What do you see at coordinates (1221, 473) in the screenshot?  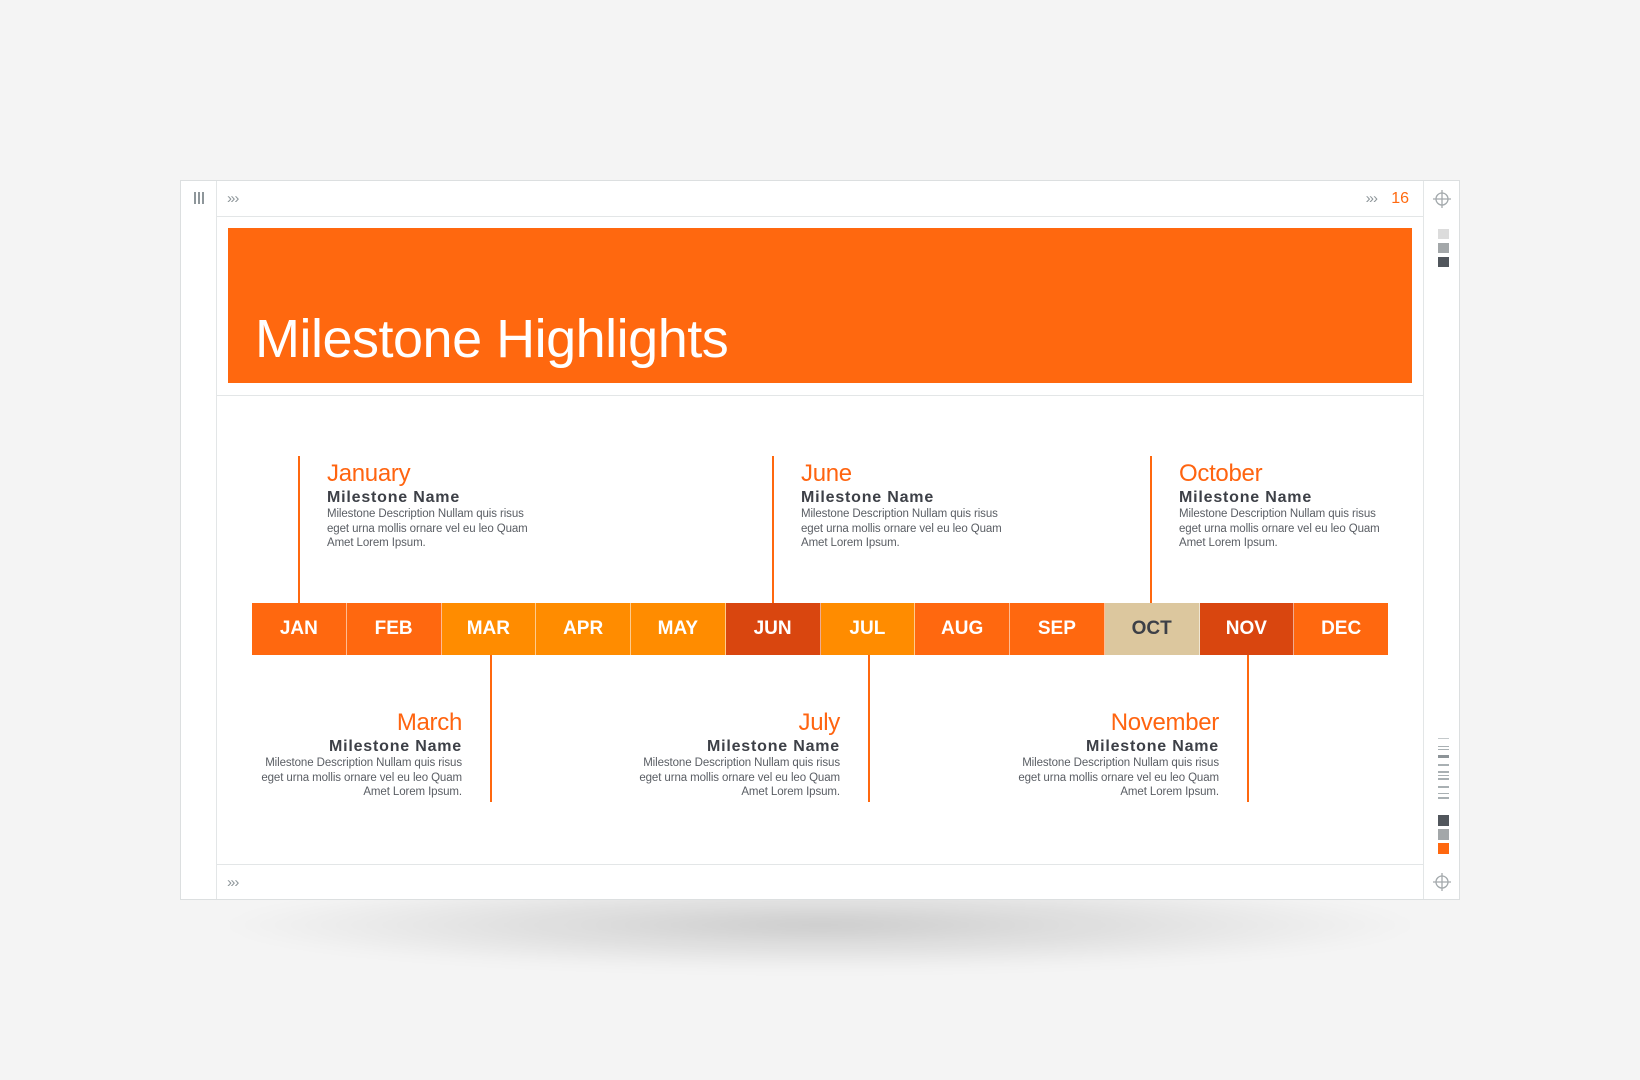 I see `milestone-month: October` at bounding box center [1221, 473].